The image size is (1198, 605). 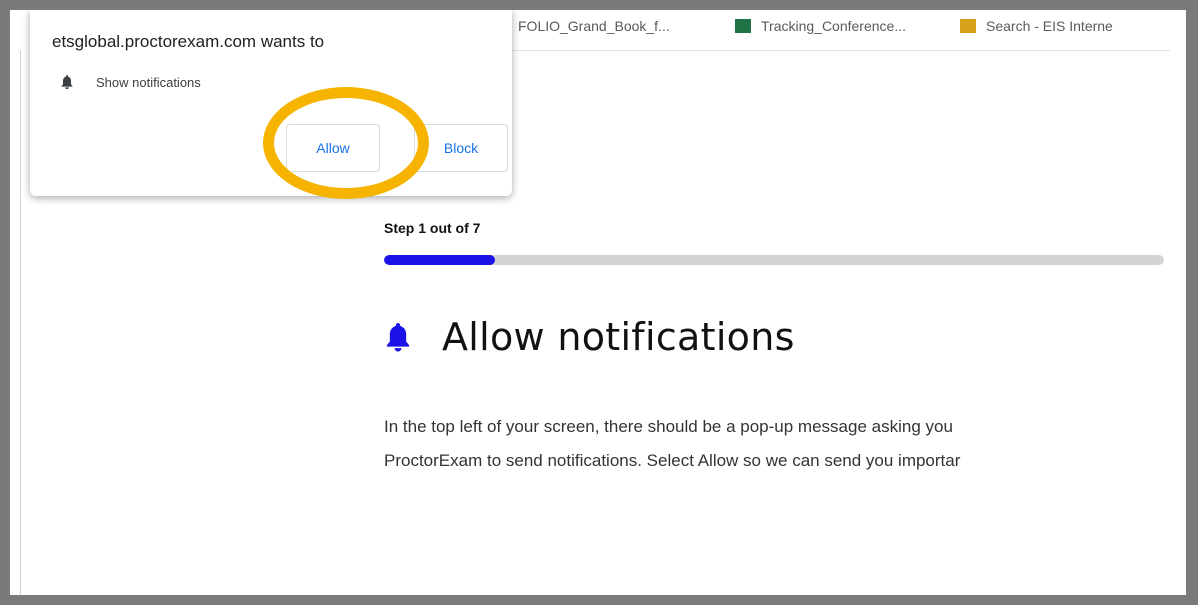 I want to click on folder-favicon-icon, so click(x=968, y=26).